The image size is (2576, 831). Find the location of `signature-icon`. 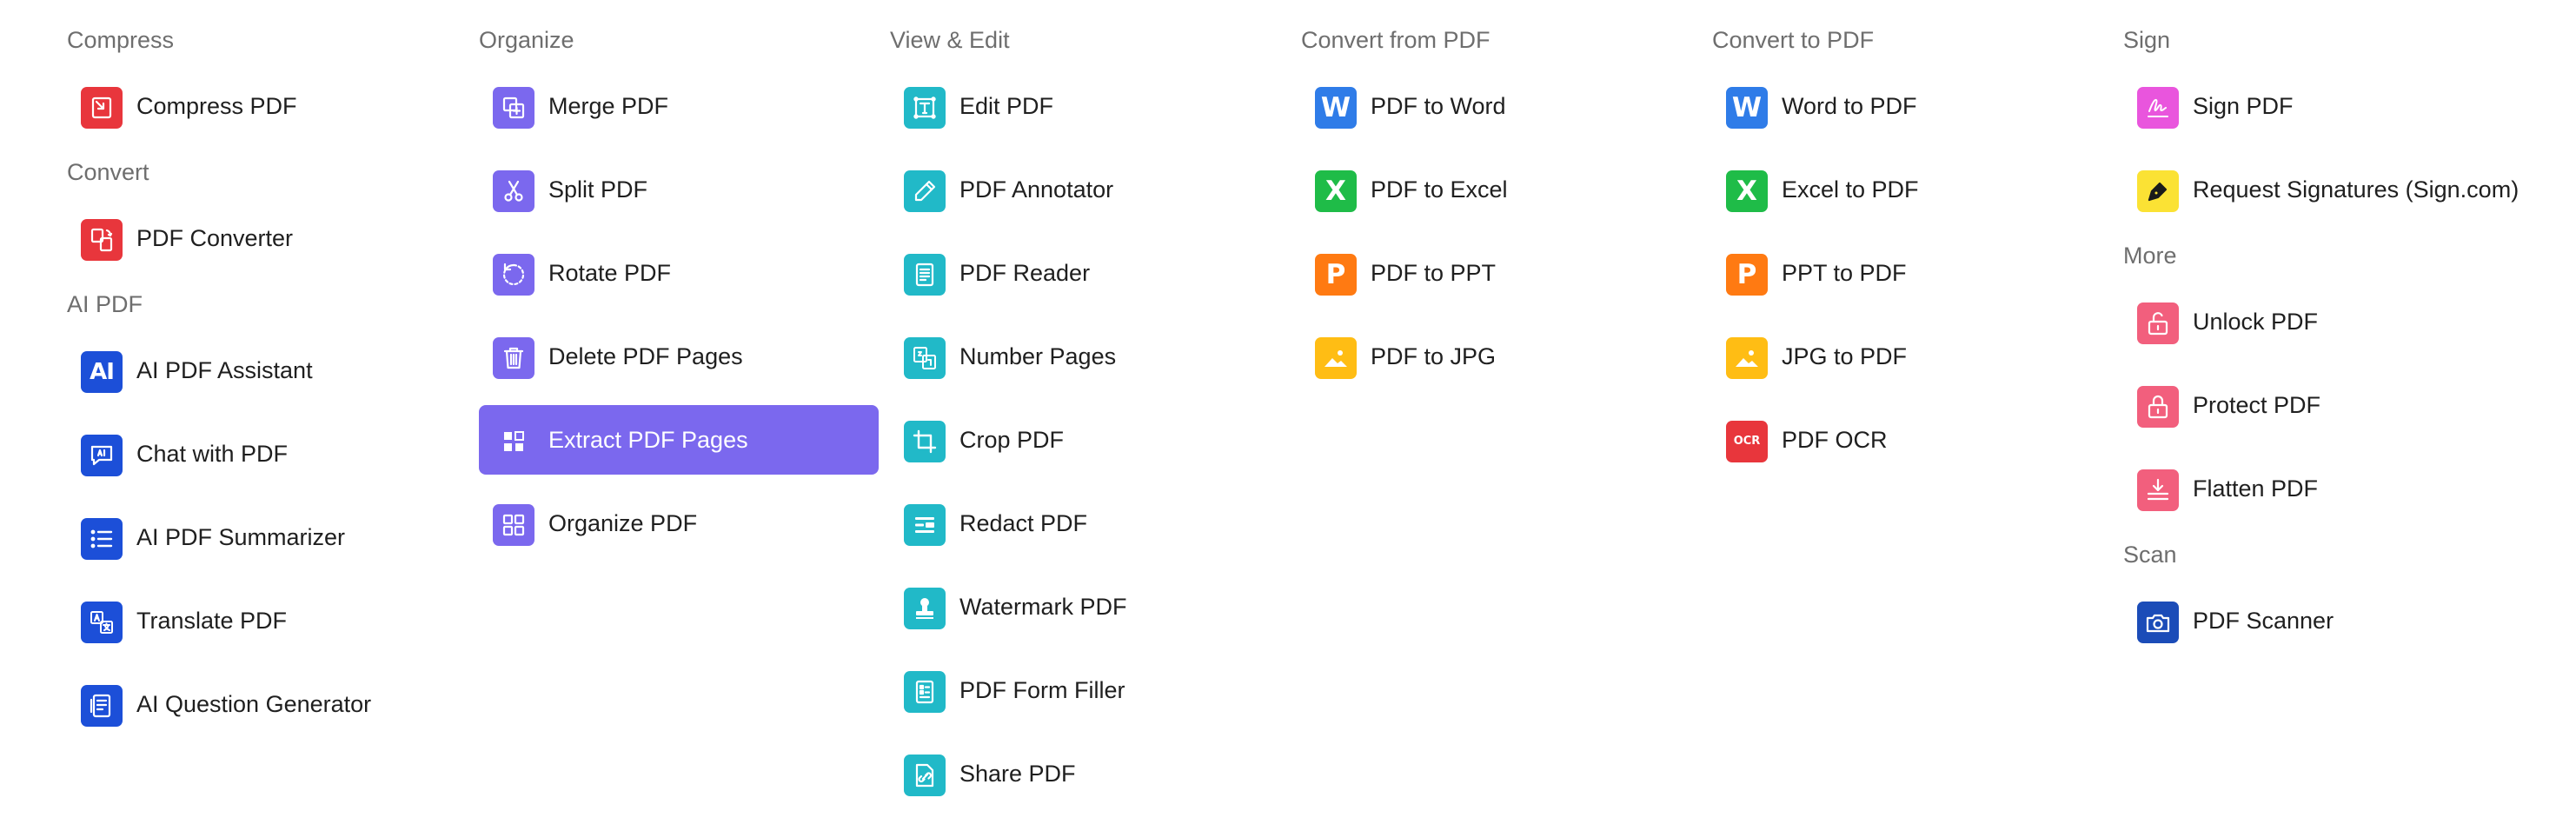

signature-icon is located at coordinates (2158, 108).